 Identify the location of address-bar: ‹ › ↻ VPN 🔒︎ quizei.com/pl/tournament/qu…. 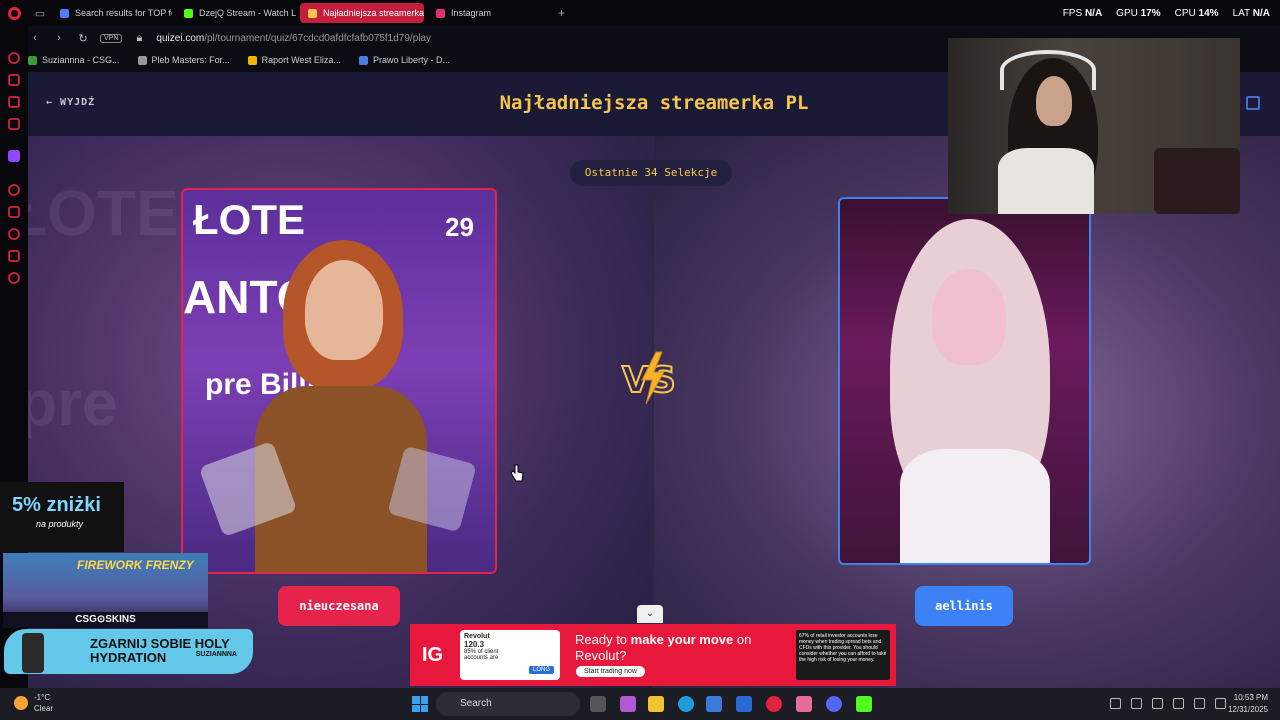
(488, 38).